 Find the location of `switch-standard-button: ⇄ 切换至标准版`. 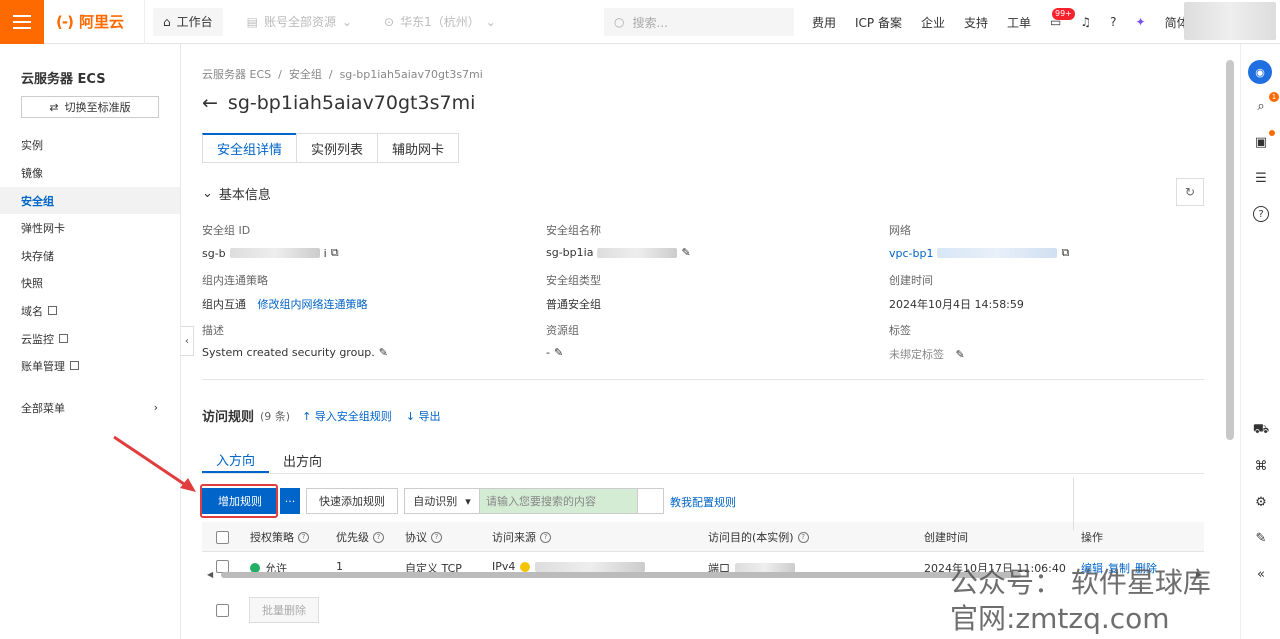

switch-standard-button: ⇄ 切换至标准版 is located at coordinates (90, 107).